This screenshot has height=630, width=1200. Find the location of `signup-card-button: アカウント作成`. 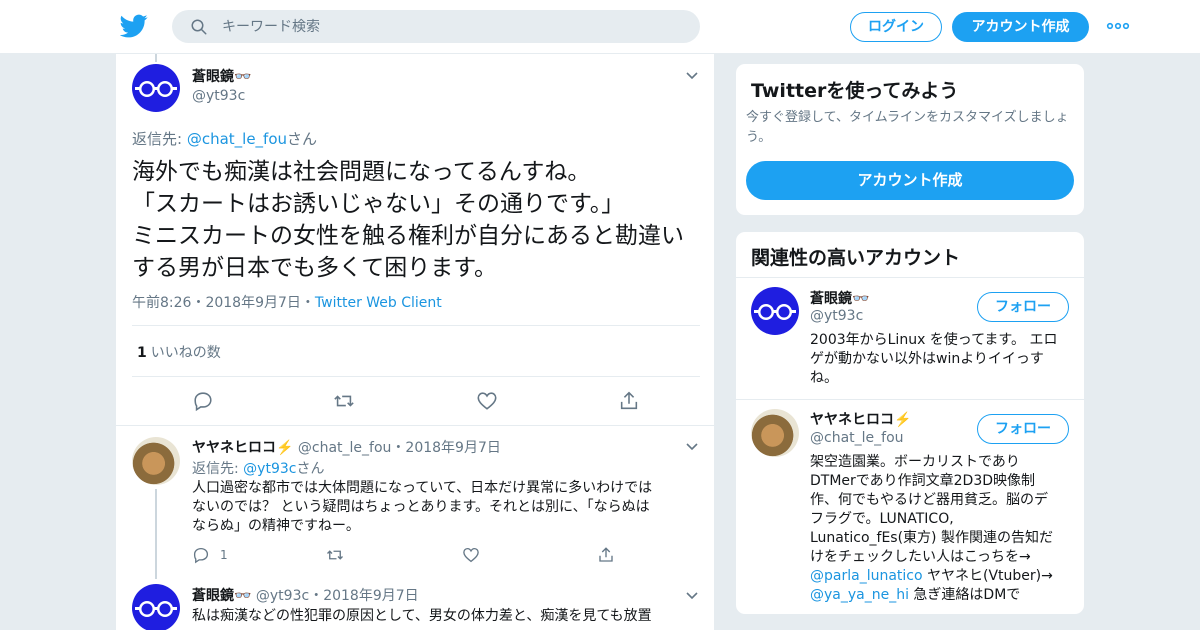

signup-card-button: アカウント作成 is located at coordinates (910, 180).